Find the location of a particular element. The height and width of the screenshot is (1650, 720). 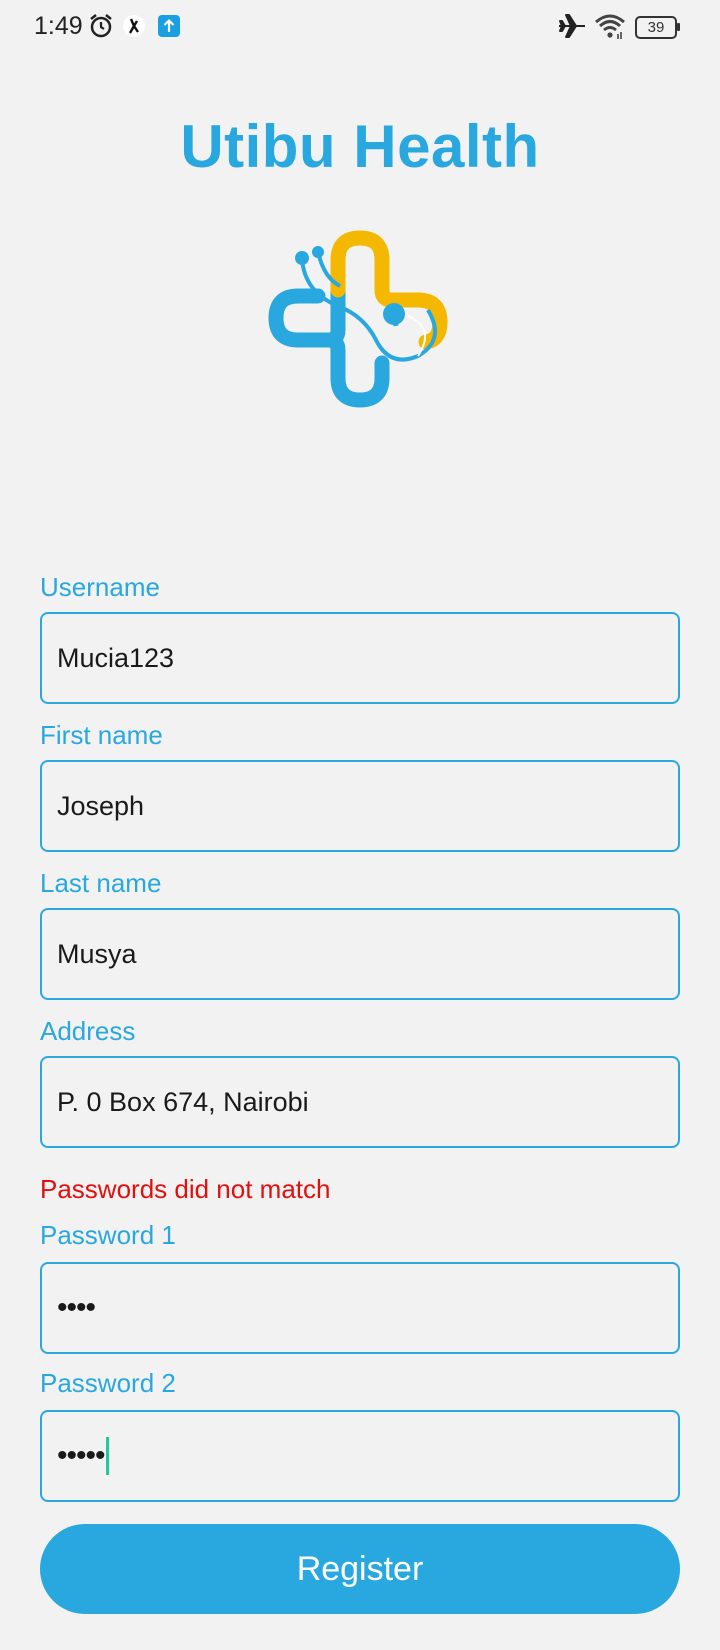

status-time: 1:49 is located at coordinates (58, 26).